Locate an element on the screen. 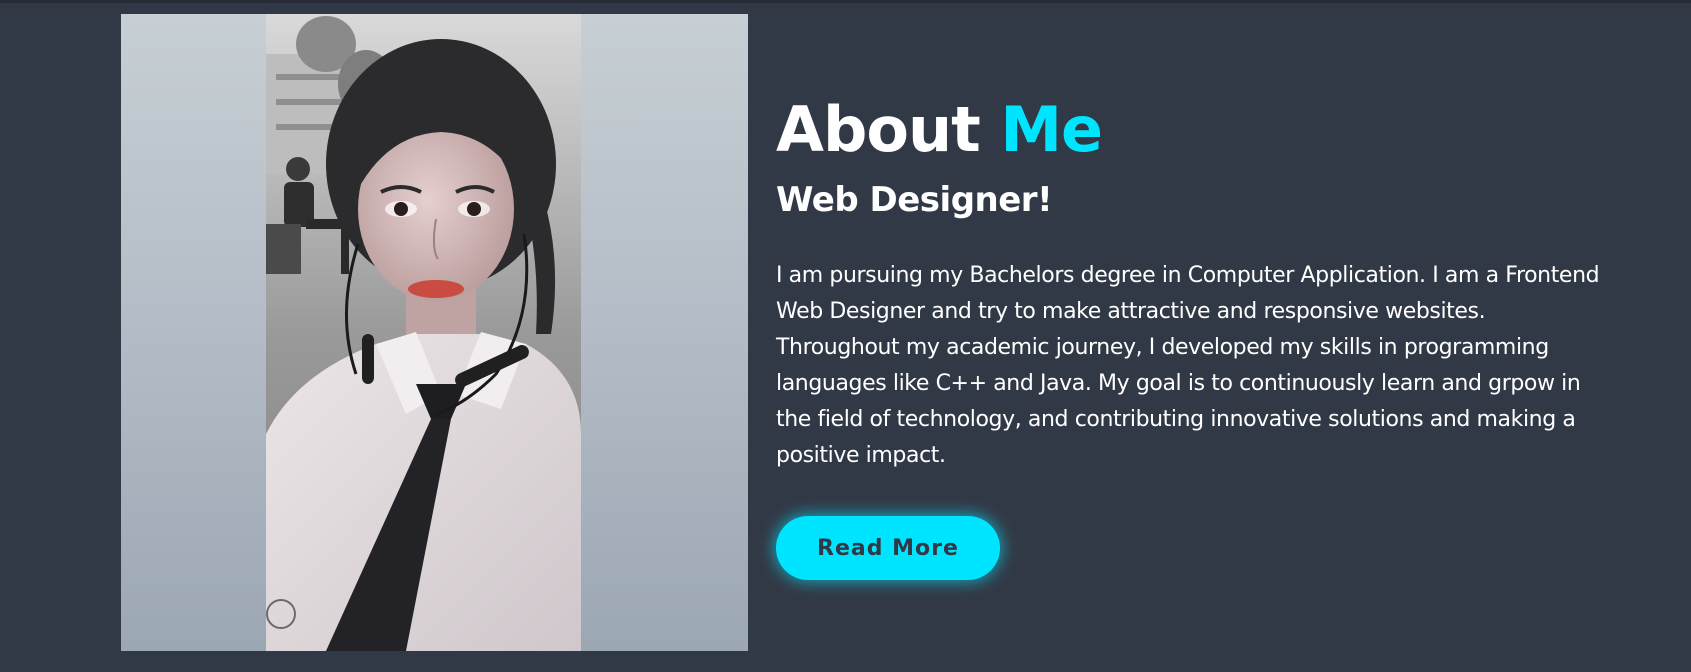 This screenshot has width=1691, height=672. role-subtitle: Web Designer! is located at coordinates (914, 200).